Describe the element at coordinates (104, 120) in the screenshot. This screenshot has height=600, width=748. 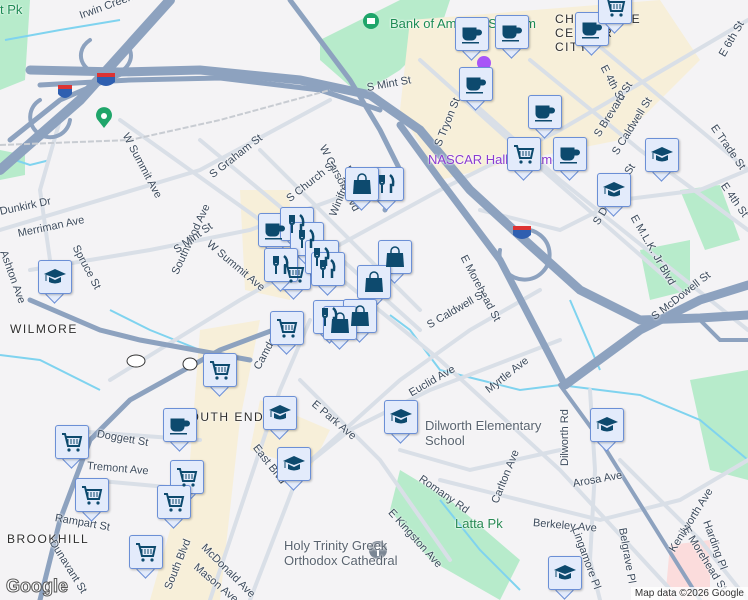
I see `transit-pin-icon` at that location.